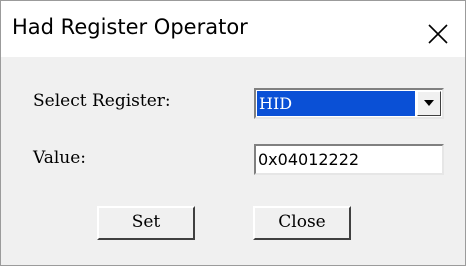  What do you see at coordinates (336, 103) in the screenshot?
I see `register-selected-value: HID` at bounding box center [336, 103].